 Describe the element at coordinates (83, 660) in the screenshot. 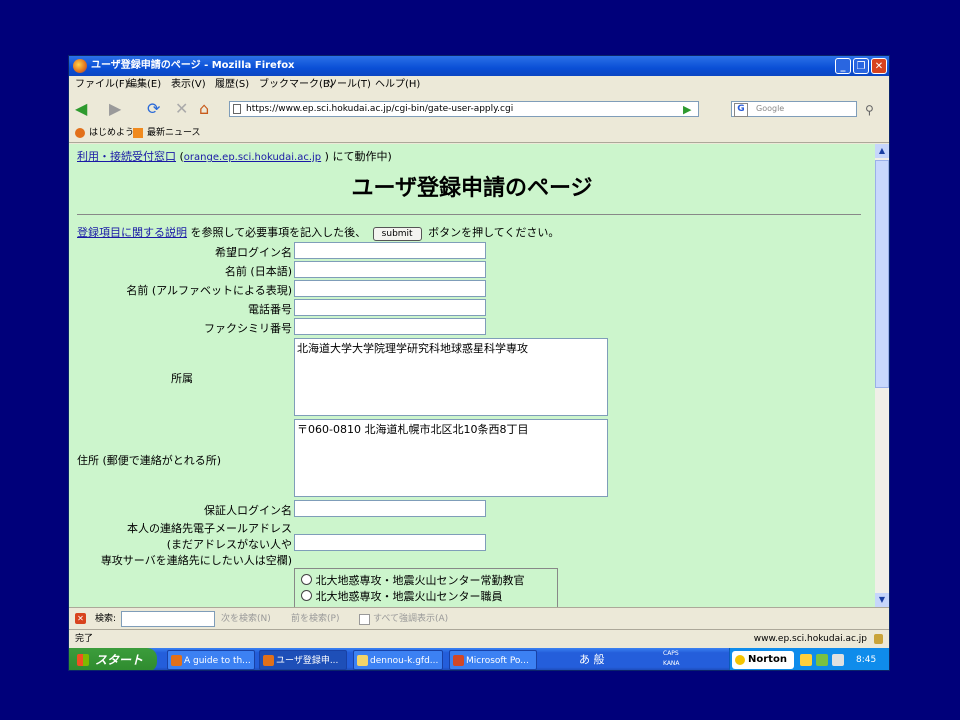

I see `windows-logo-icon` at that location.